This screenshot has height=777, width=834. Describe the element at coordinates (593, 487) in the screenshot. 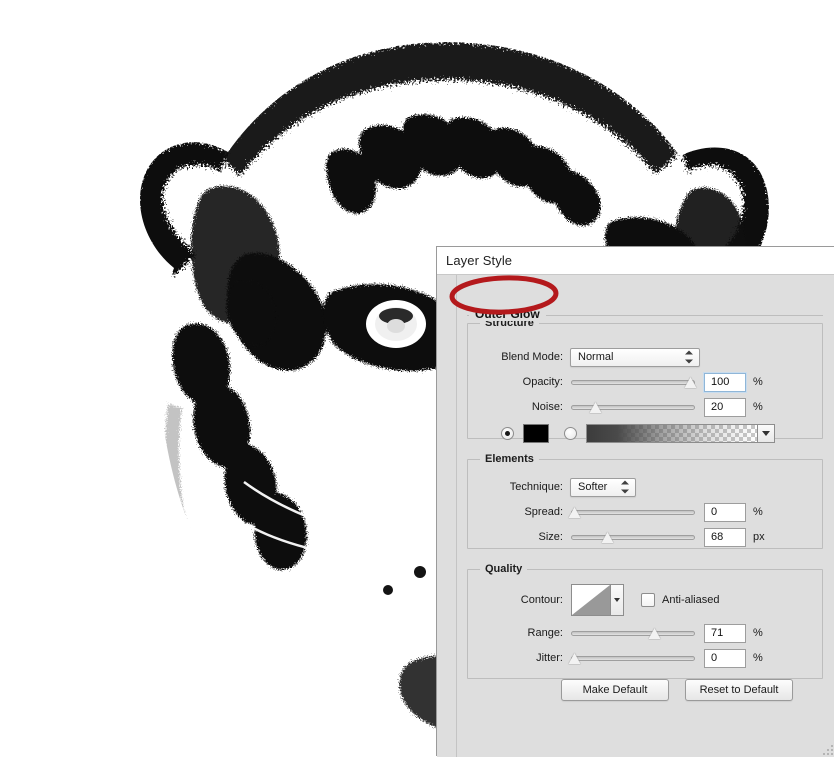

I see `technique-value: Softer` at that location.